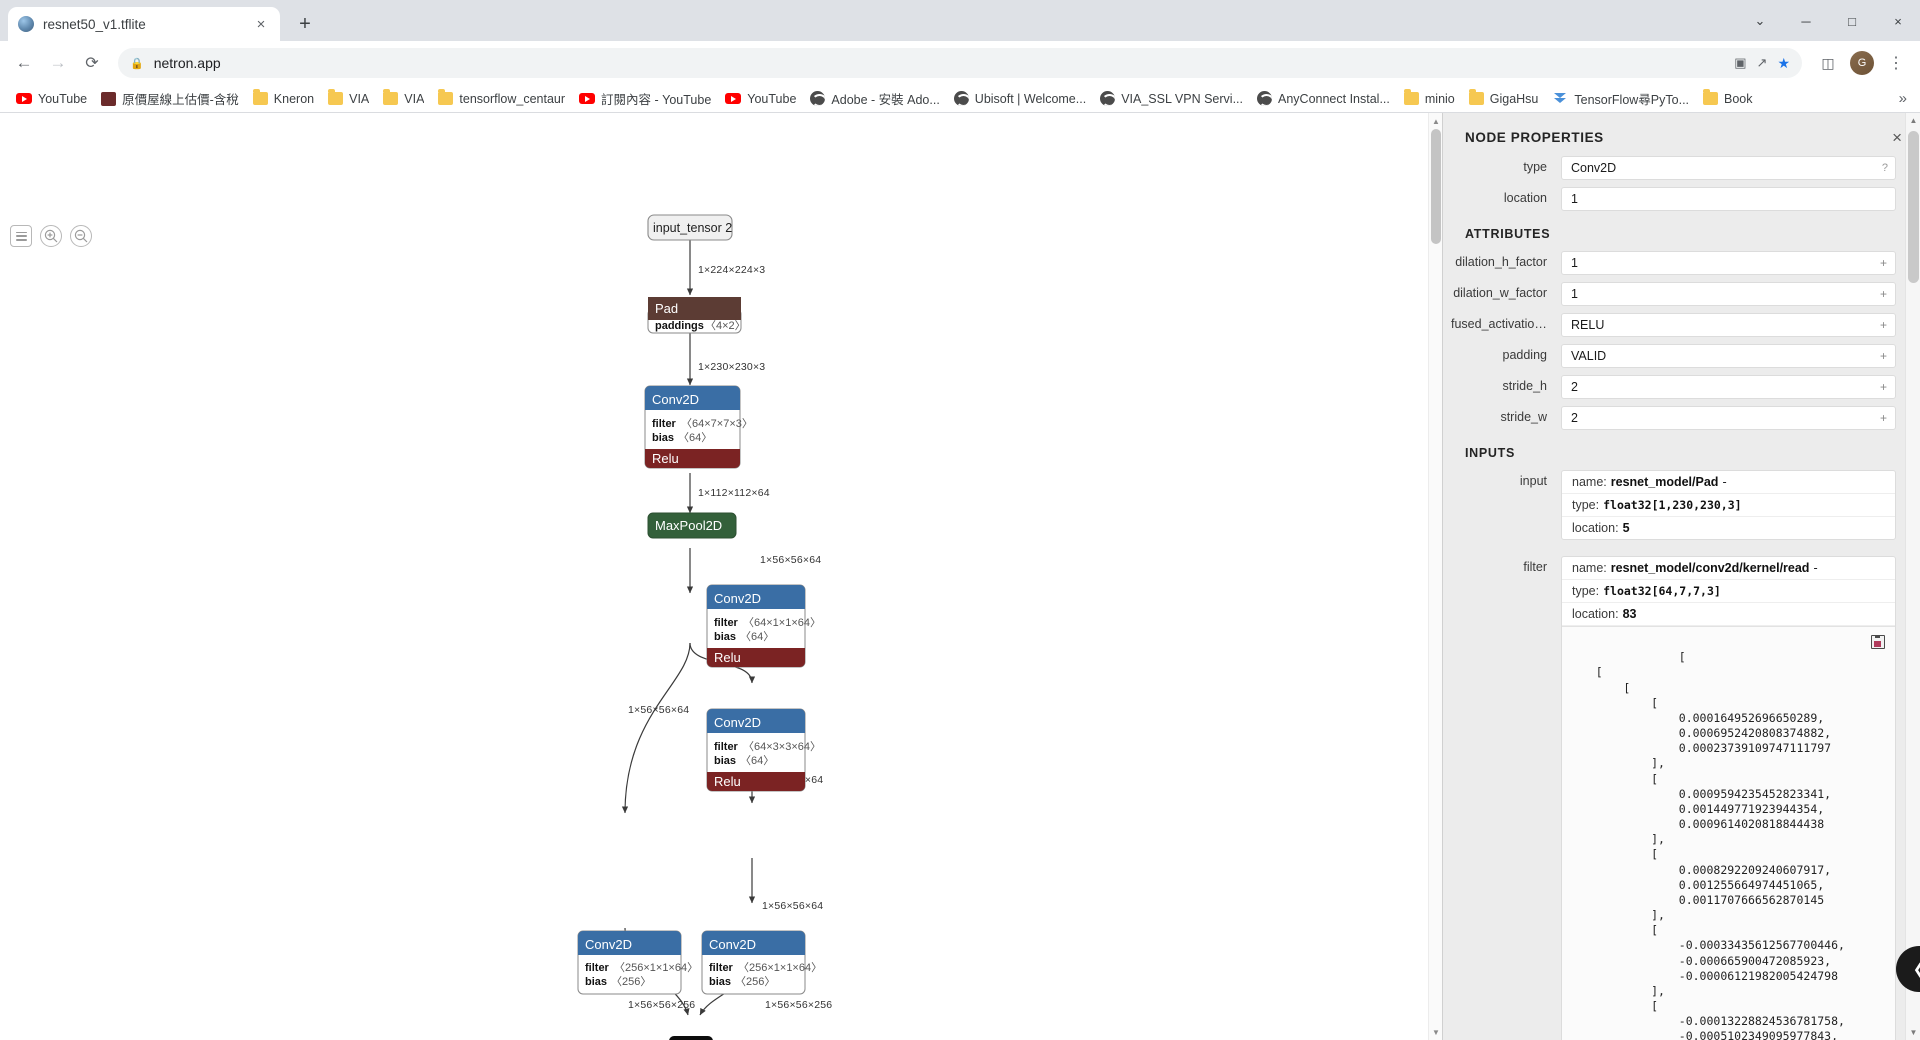  What do you see at coordinates (1728, 199) in the screenshot?
I see `location-value-field: 1` at bounding box center [1728, 199].